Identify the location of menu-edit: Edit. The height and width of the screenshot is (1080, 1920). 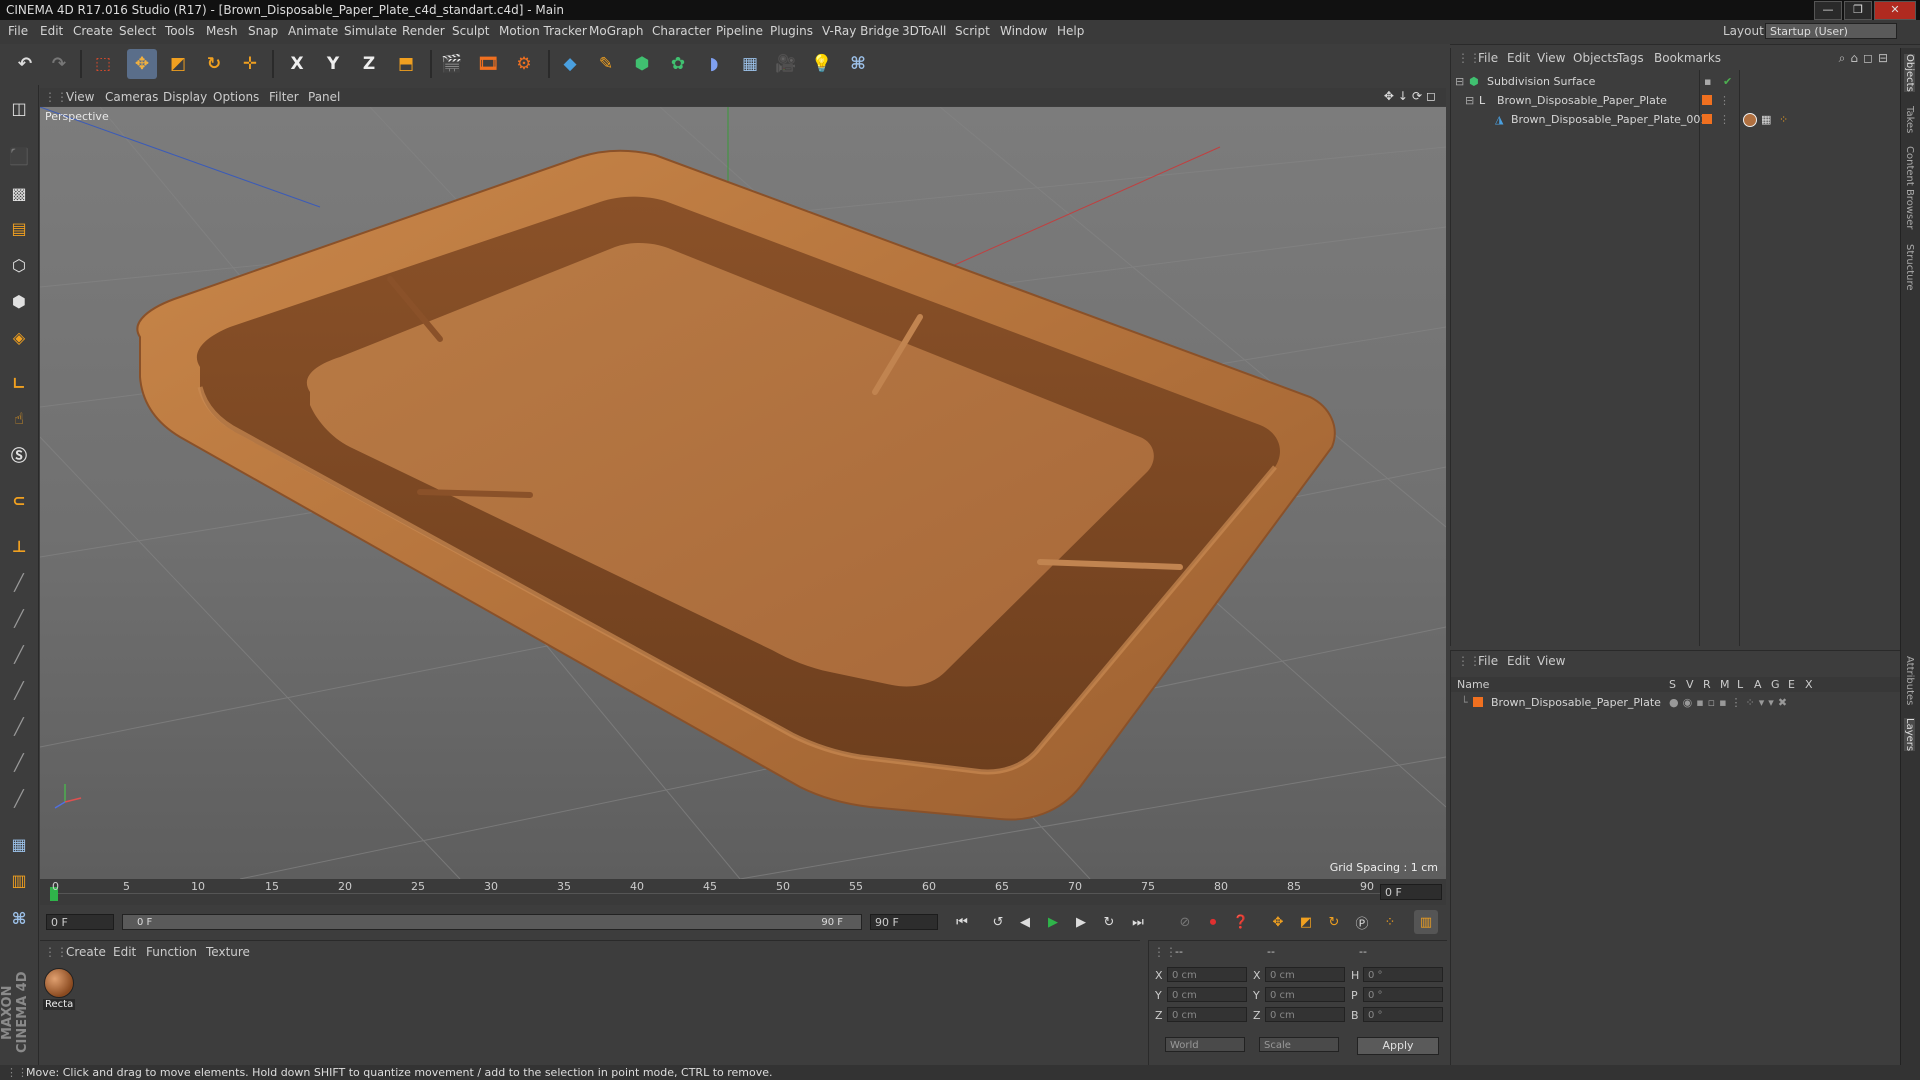
(51, 31).